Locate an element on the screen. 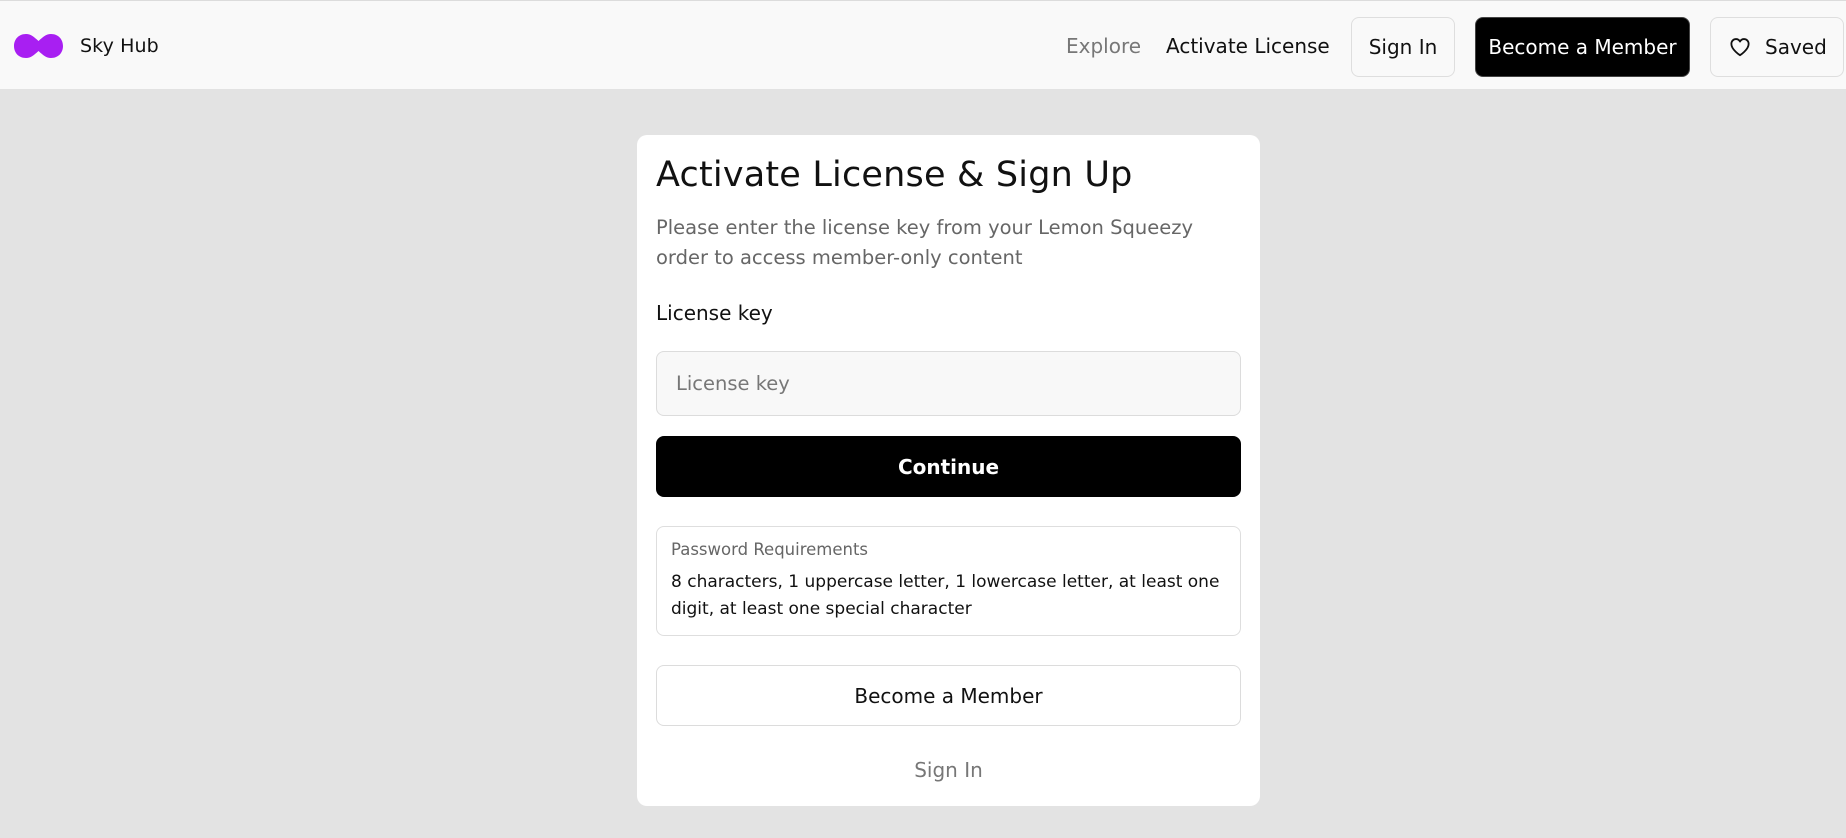  saved-label: Saved is located at coordinates (1796, 47).